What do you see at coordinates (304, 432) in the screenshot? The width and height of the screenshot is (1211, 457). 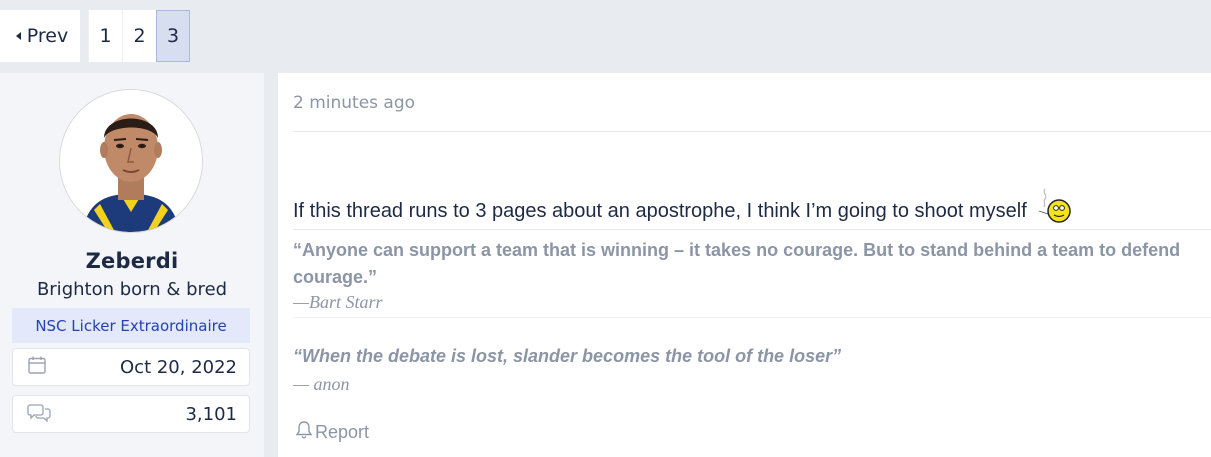 I see `bell-icon` at bounding box center [304, 432].